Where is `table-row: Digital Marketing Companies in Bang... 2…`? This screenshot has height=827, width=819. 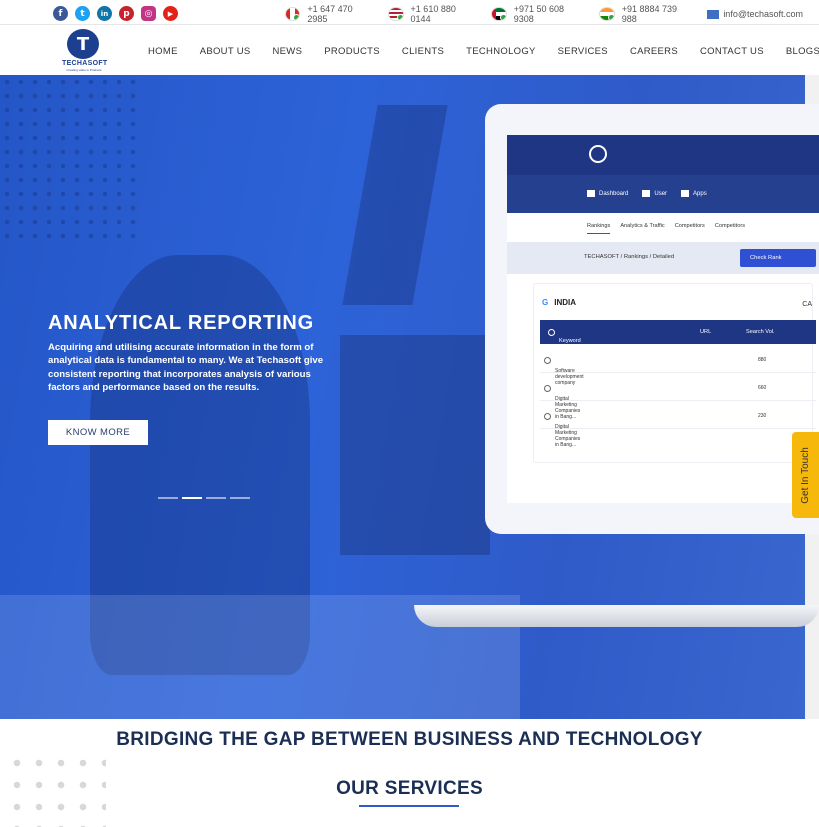 table-row: Digital Marketing Companies in Bang... 2… is located at coordinates (678, 425).